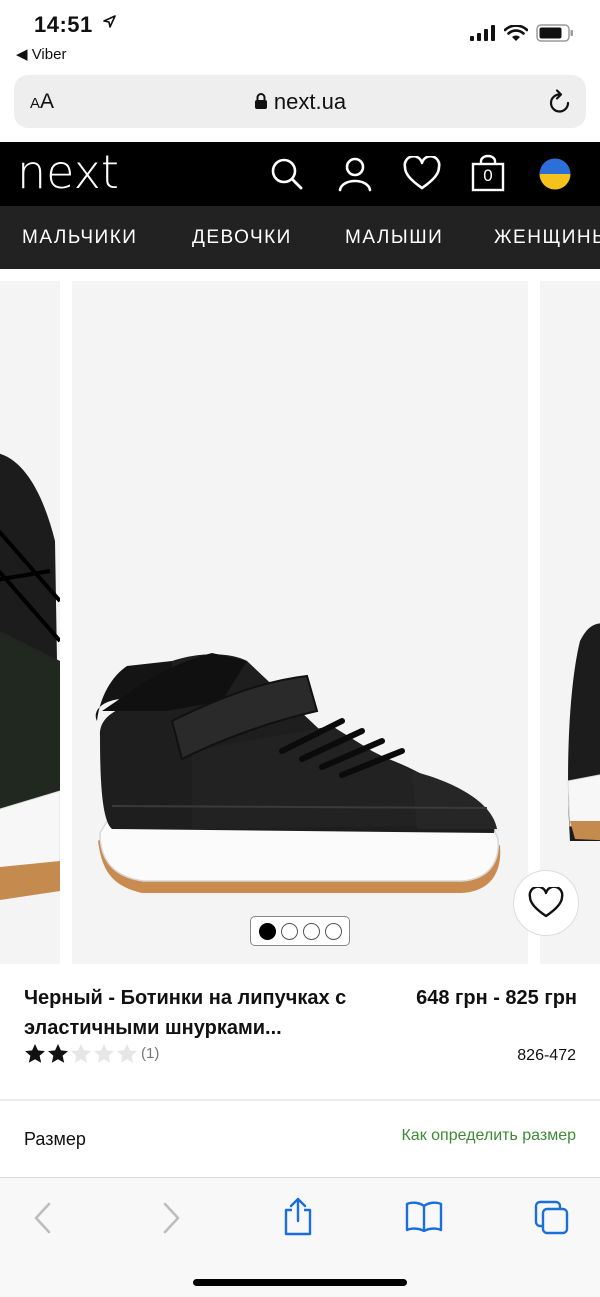  I want to click on category-nav: МАЛЬЧИКИ ДЕВОЧКИ МАЛЫШИ ЖЕНЩИНЫ, so click(300, 237).